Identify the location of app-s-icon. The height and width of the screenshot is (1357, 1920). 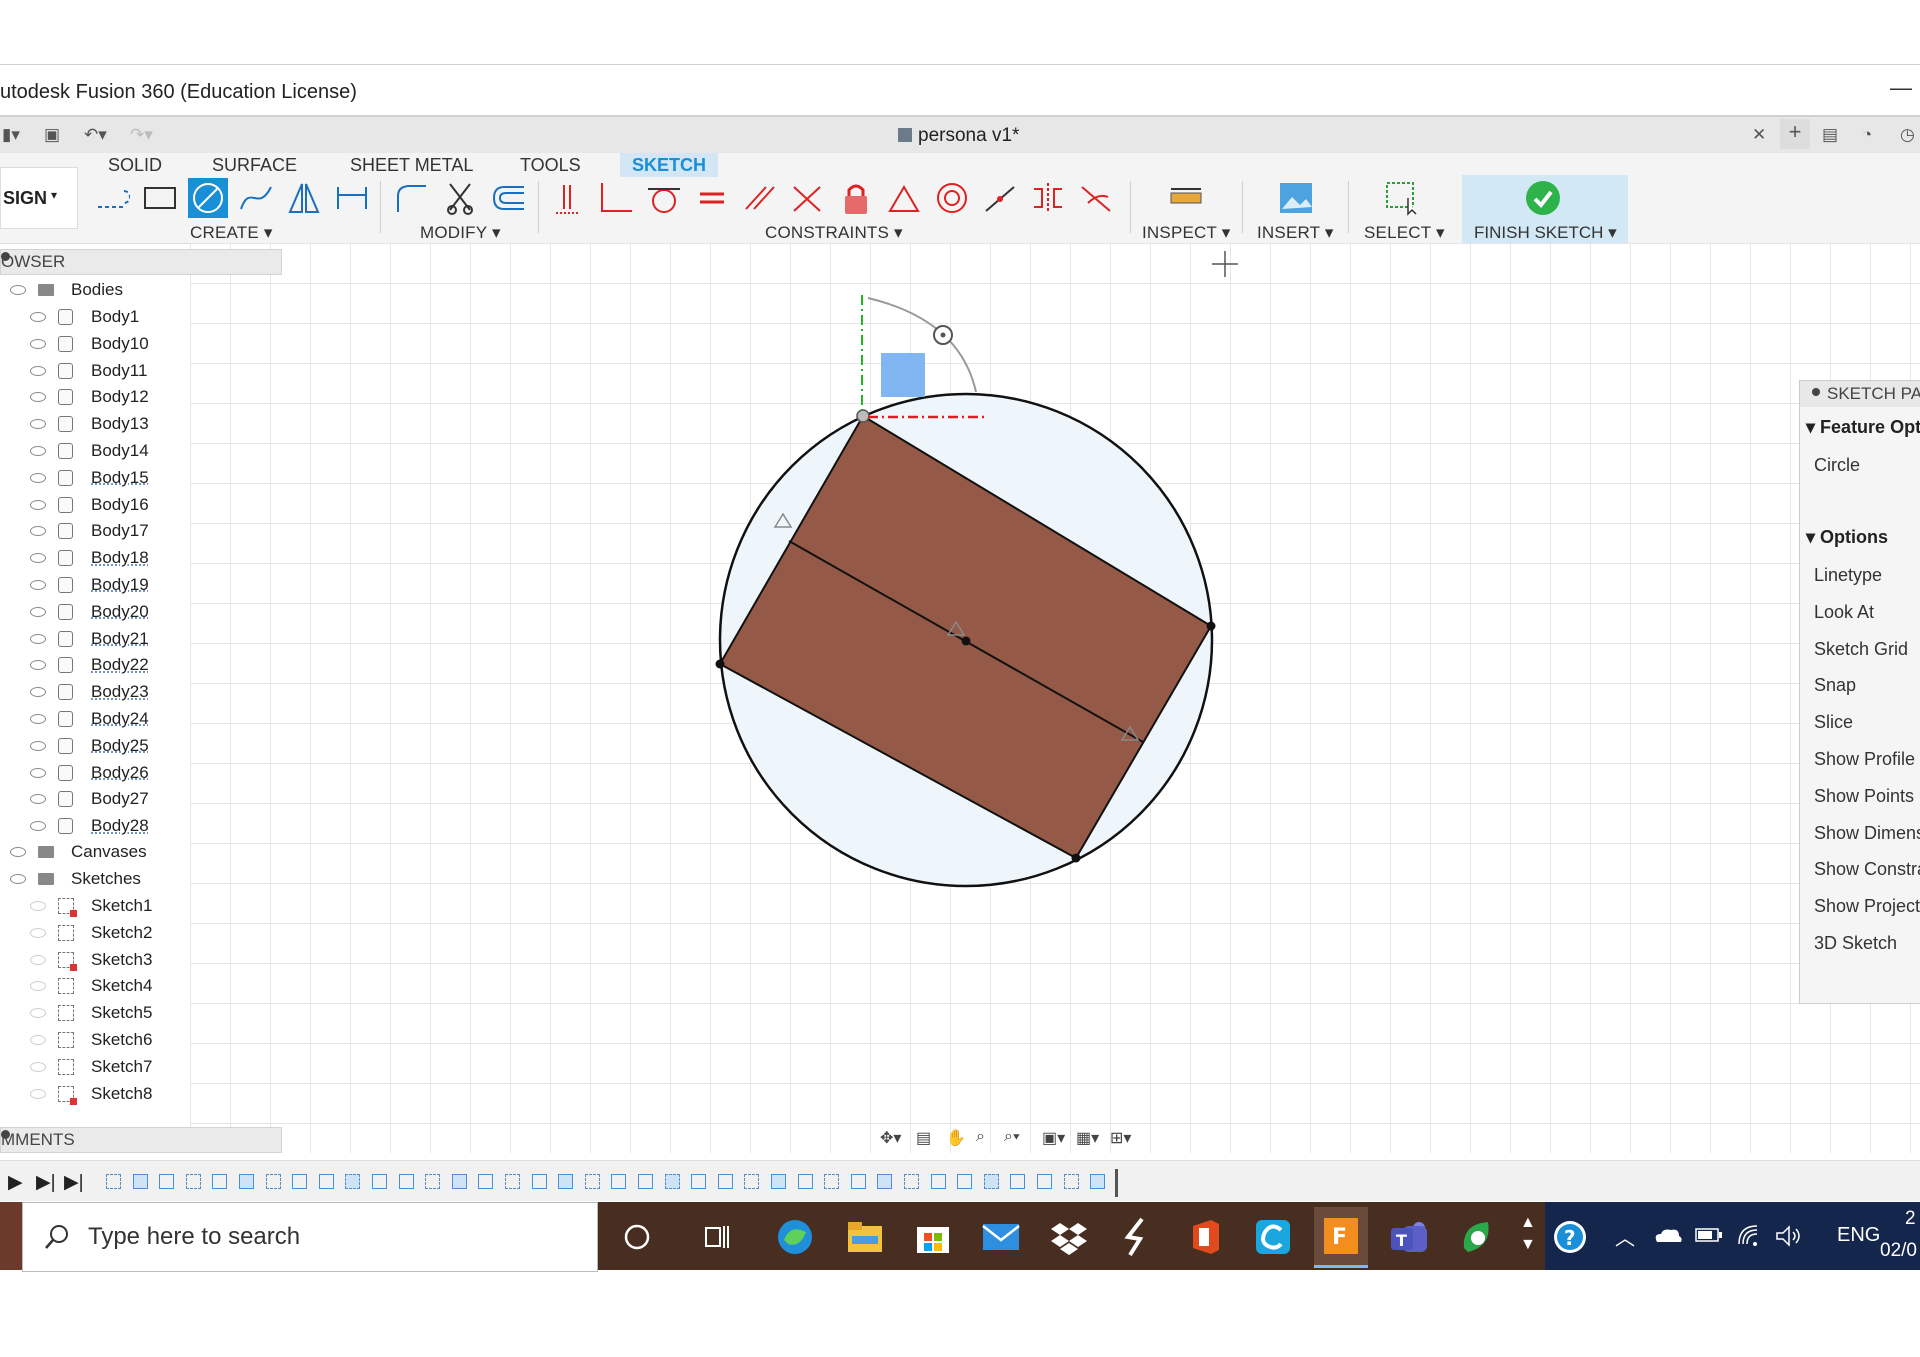
(1137, 1237).